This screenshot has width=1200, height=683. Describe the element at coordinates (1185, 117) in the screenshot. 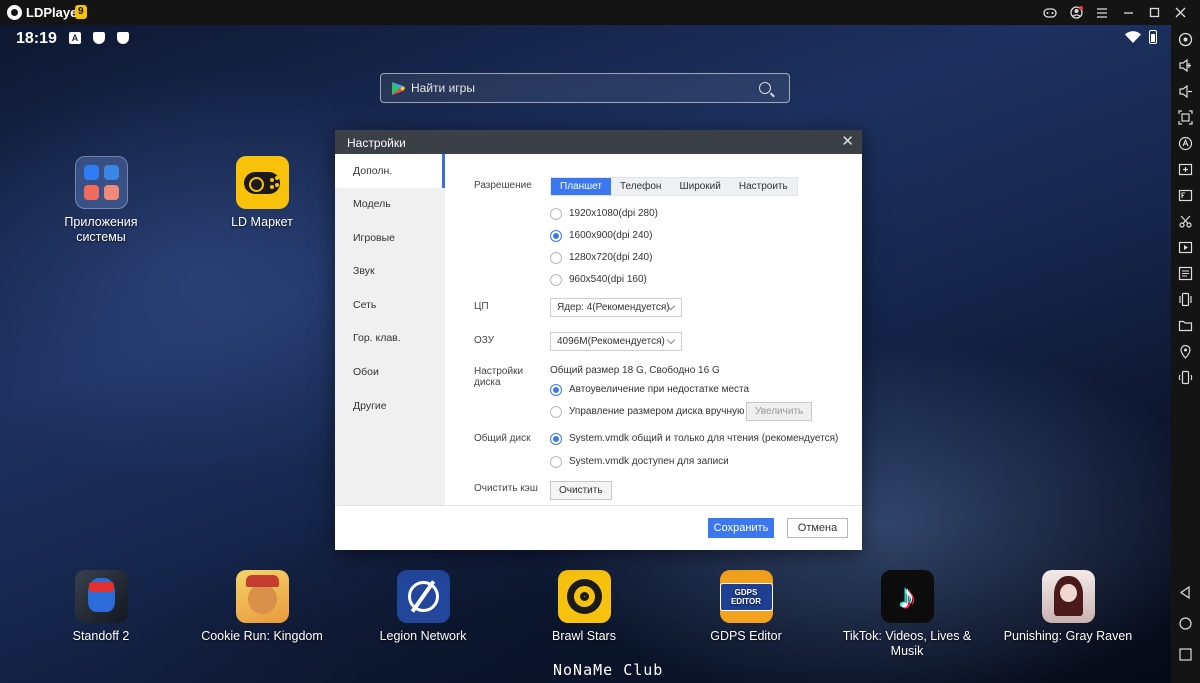

I see `screenshot-icon` at that location.